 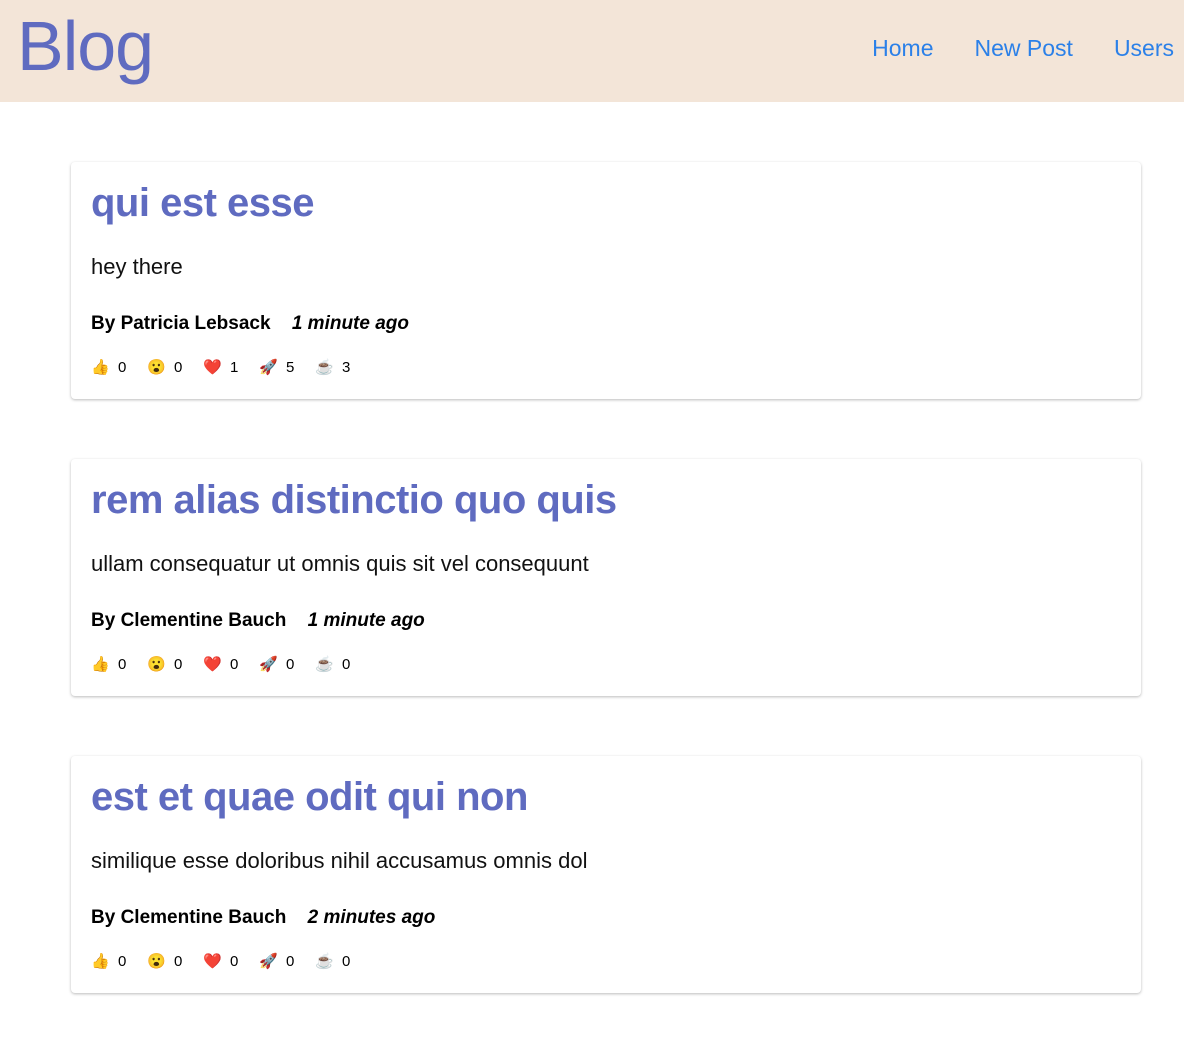 I want to click on reaction-heart-button: ❤️ 1, so click(x=231, y=368).